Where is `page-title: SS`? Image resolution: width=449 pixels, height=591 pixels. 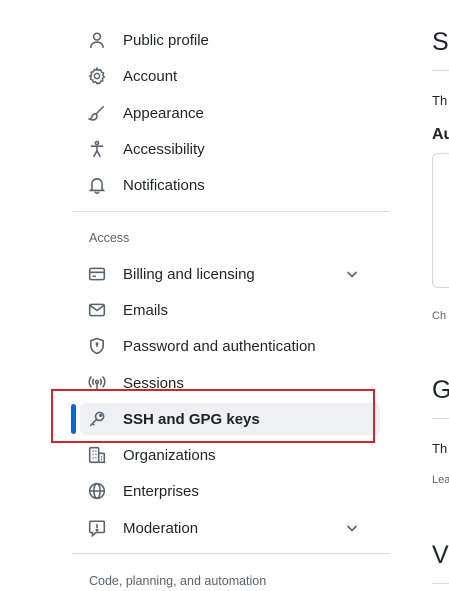
page-title: SS is located at coordinates (440, 42).